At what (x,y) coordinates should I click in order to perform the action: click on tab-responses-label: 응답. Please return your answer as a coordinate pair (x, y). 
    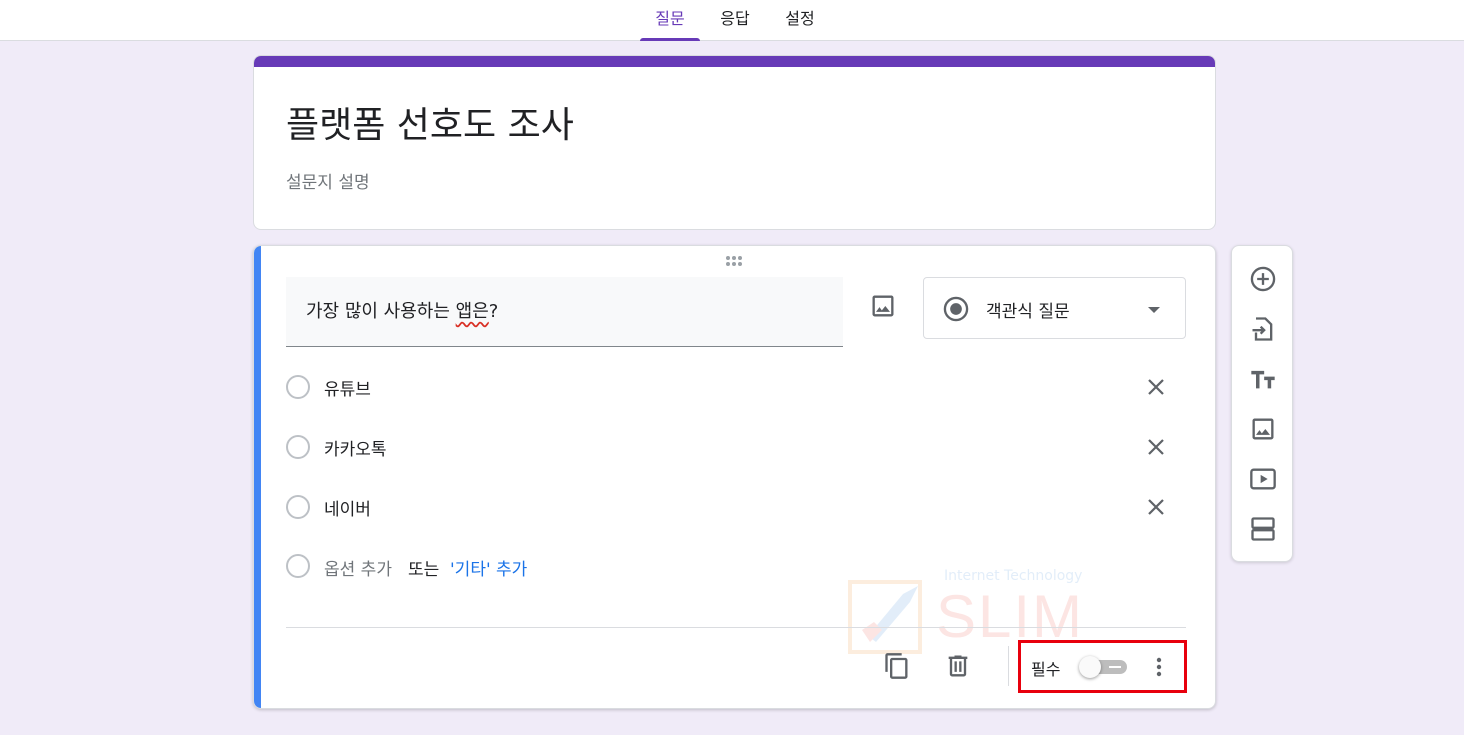
    Looking at the image, I should click on (735, 18).